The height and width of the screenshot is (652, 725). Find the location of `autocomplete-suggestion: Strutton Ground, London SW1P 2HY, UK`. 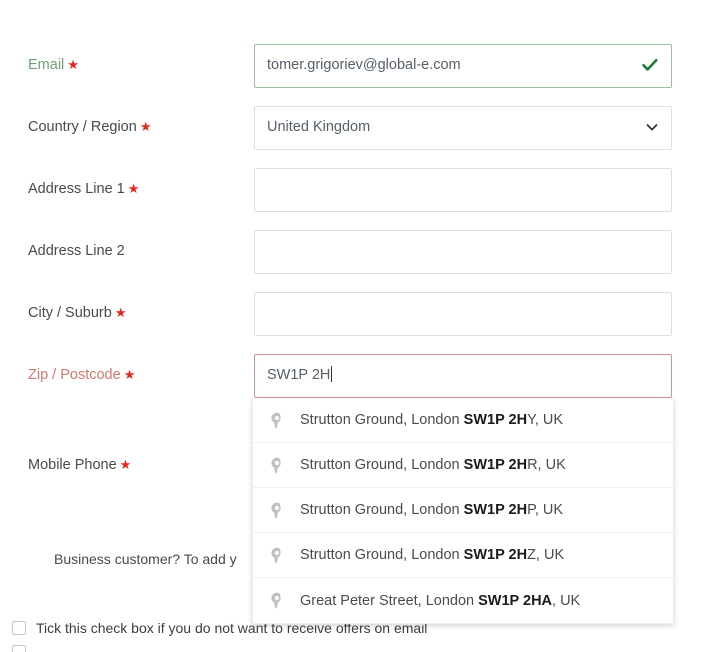

autocomplete-suggestion: Strutton Ground, London SW1P 2HY, UK is located at coordinates (463, 420).